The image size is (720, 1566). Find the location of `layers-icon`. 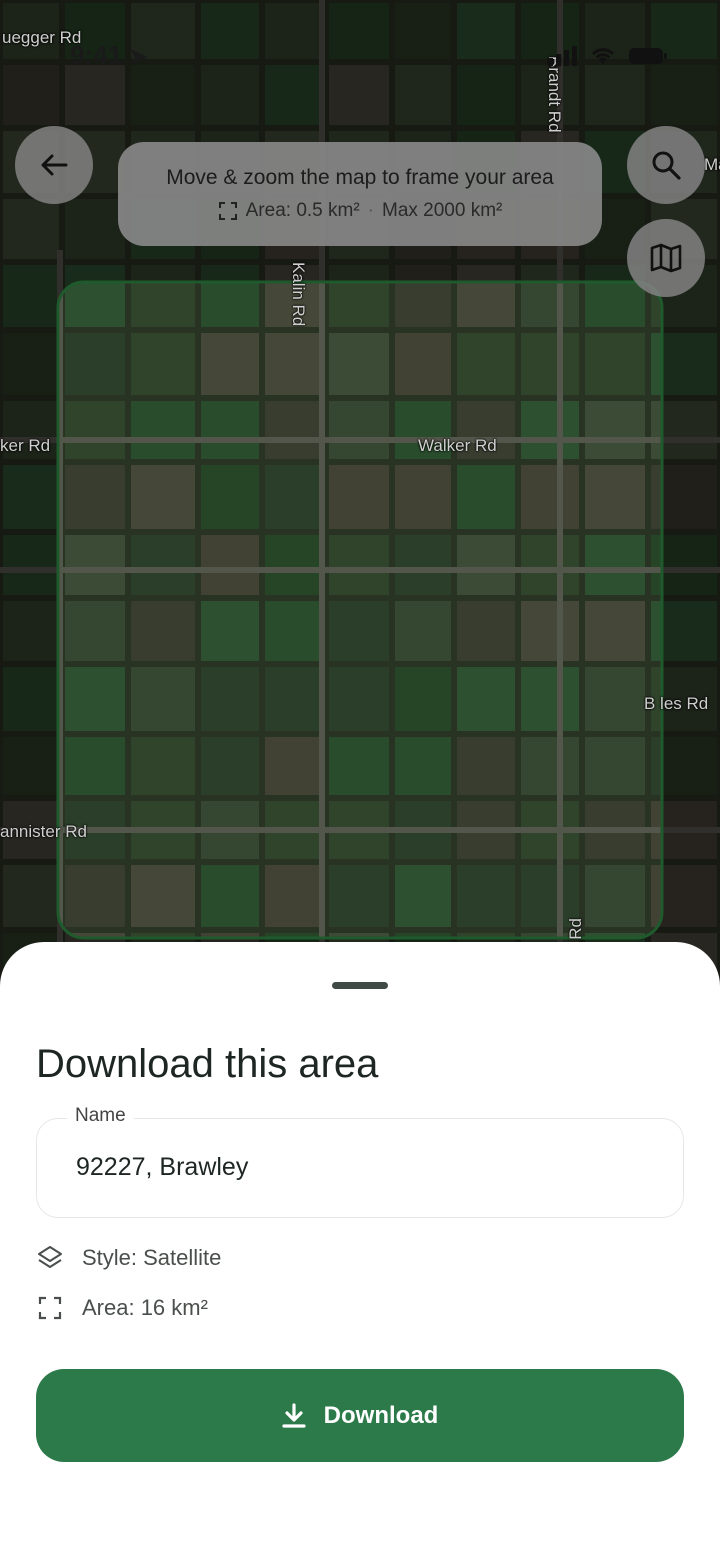

layers-icon is located at coordinates (50, 1257).